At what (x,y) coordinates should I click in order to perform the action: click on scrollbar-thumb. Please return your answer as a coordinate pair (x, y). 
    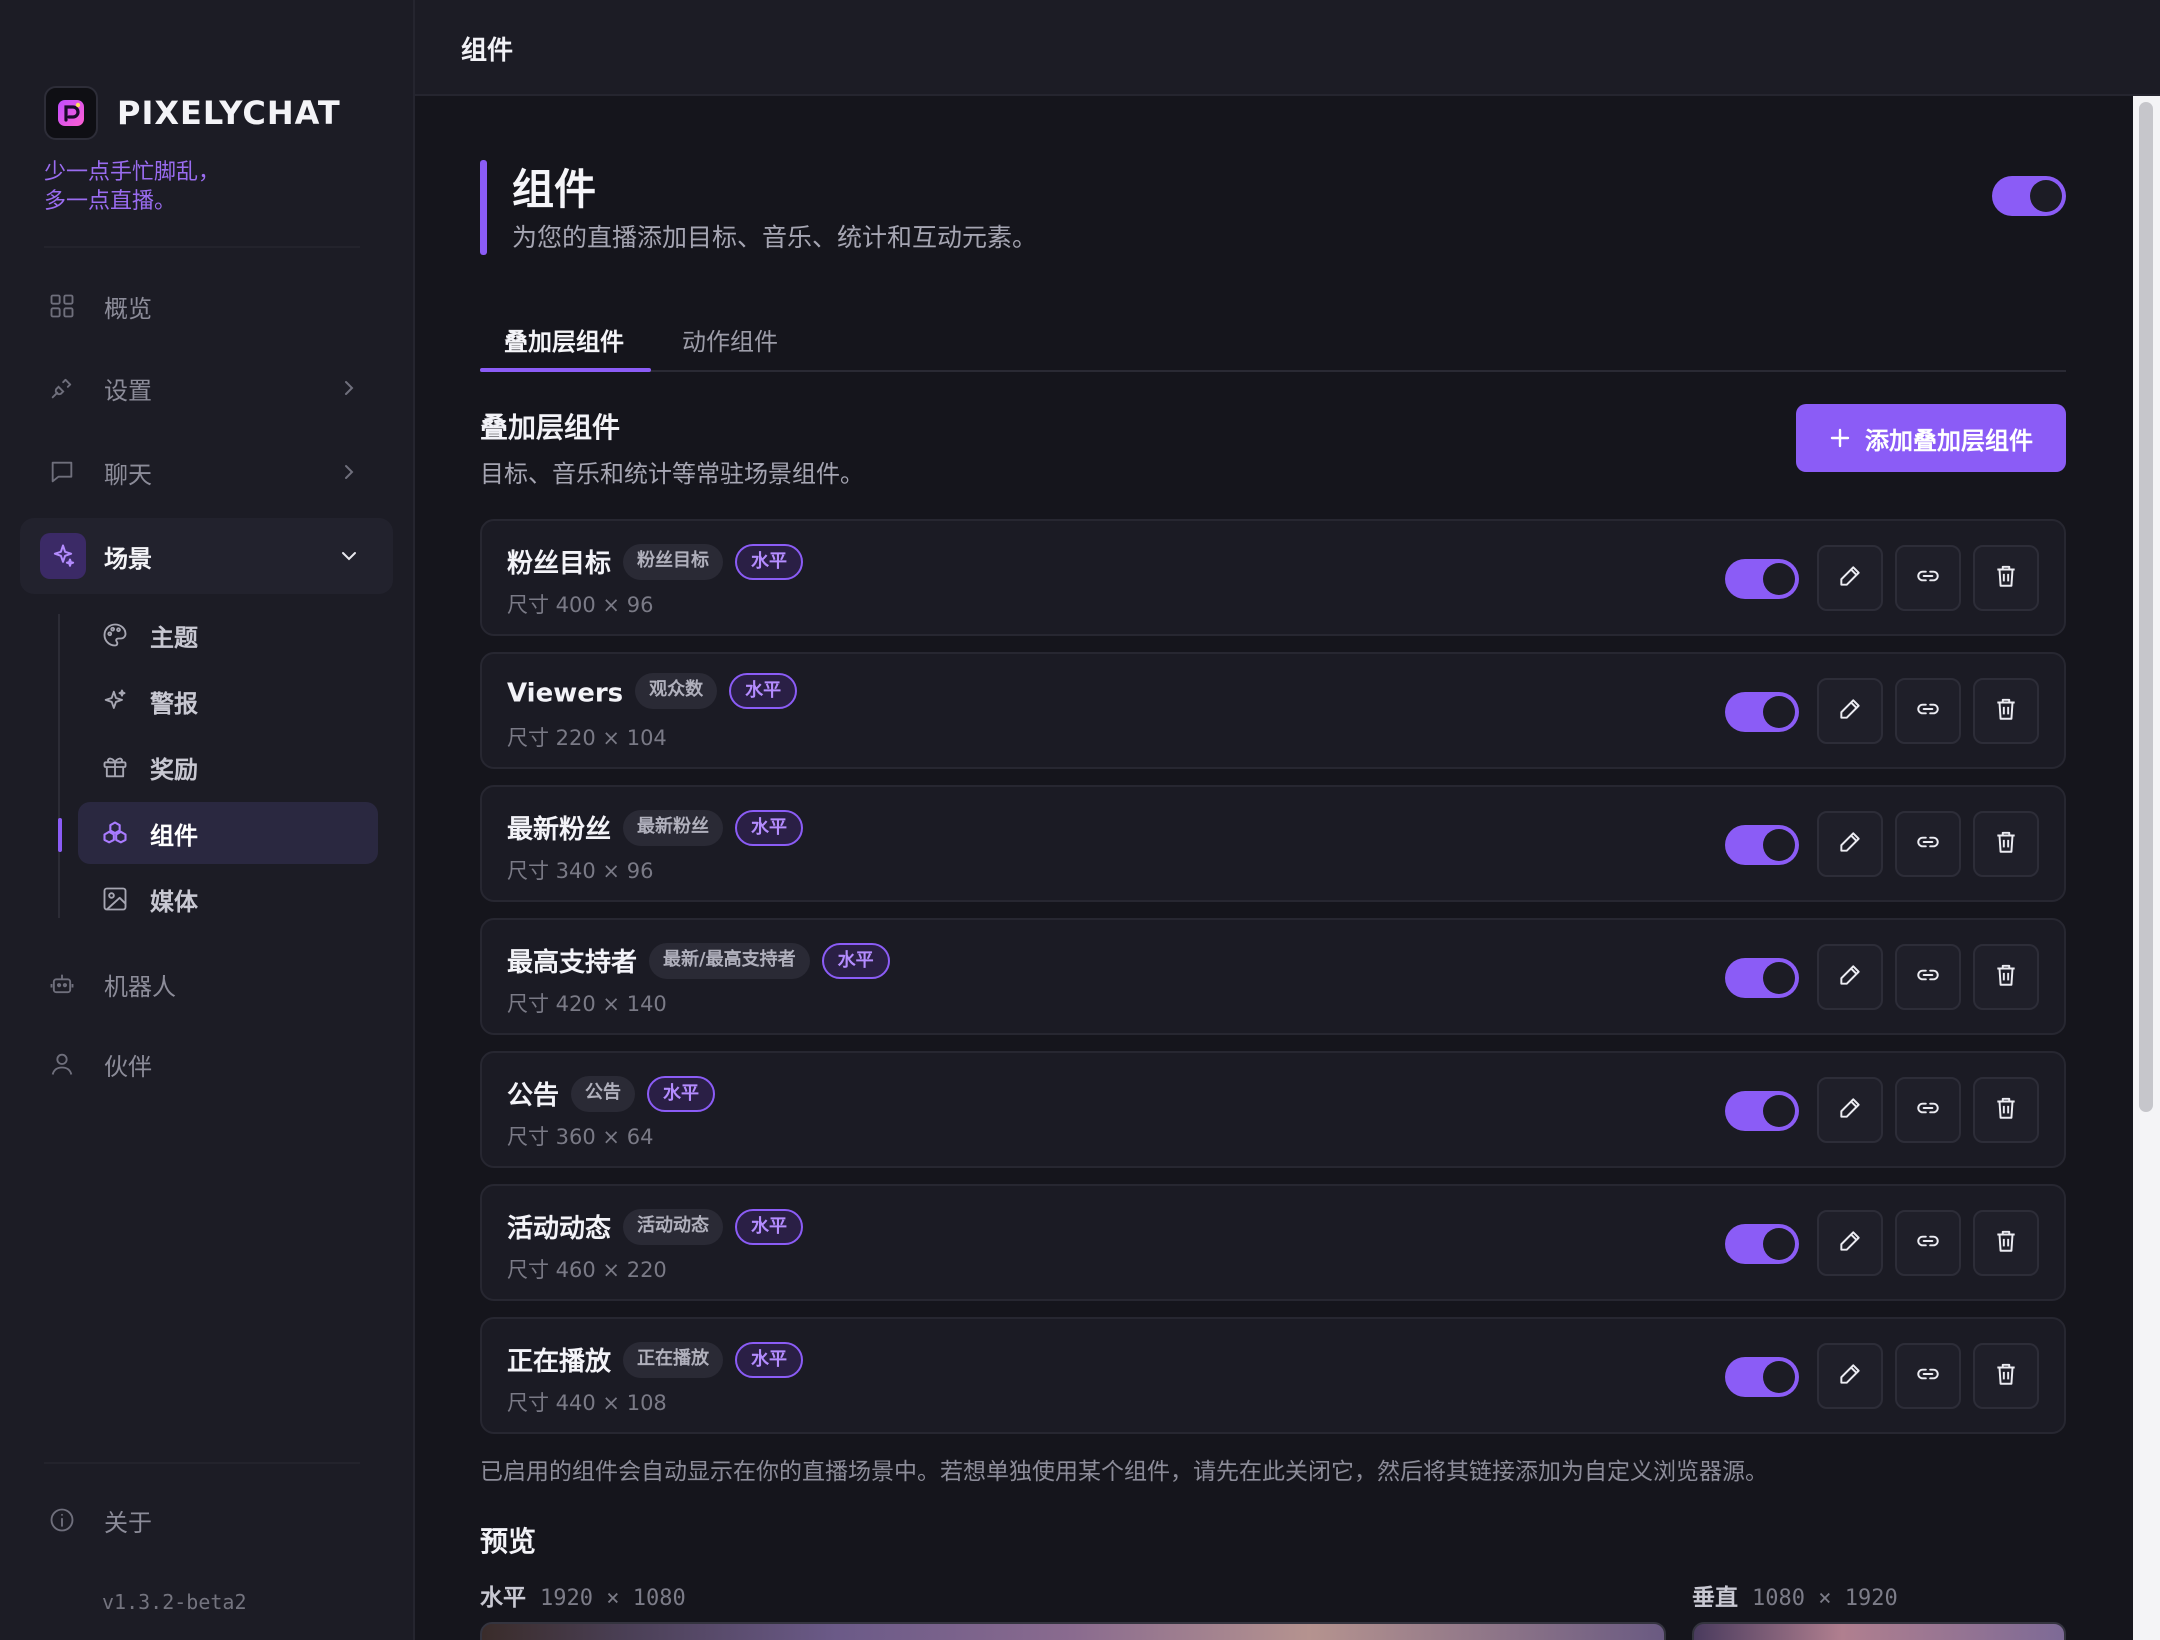
    Looking at the image, I should click on (2146, 607).